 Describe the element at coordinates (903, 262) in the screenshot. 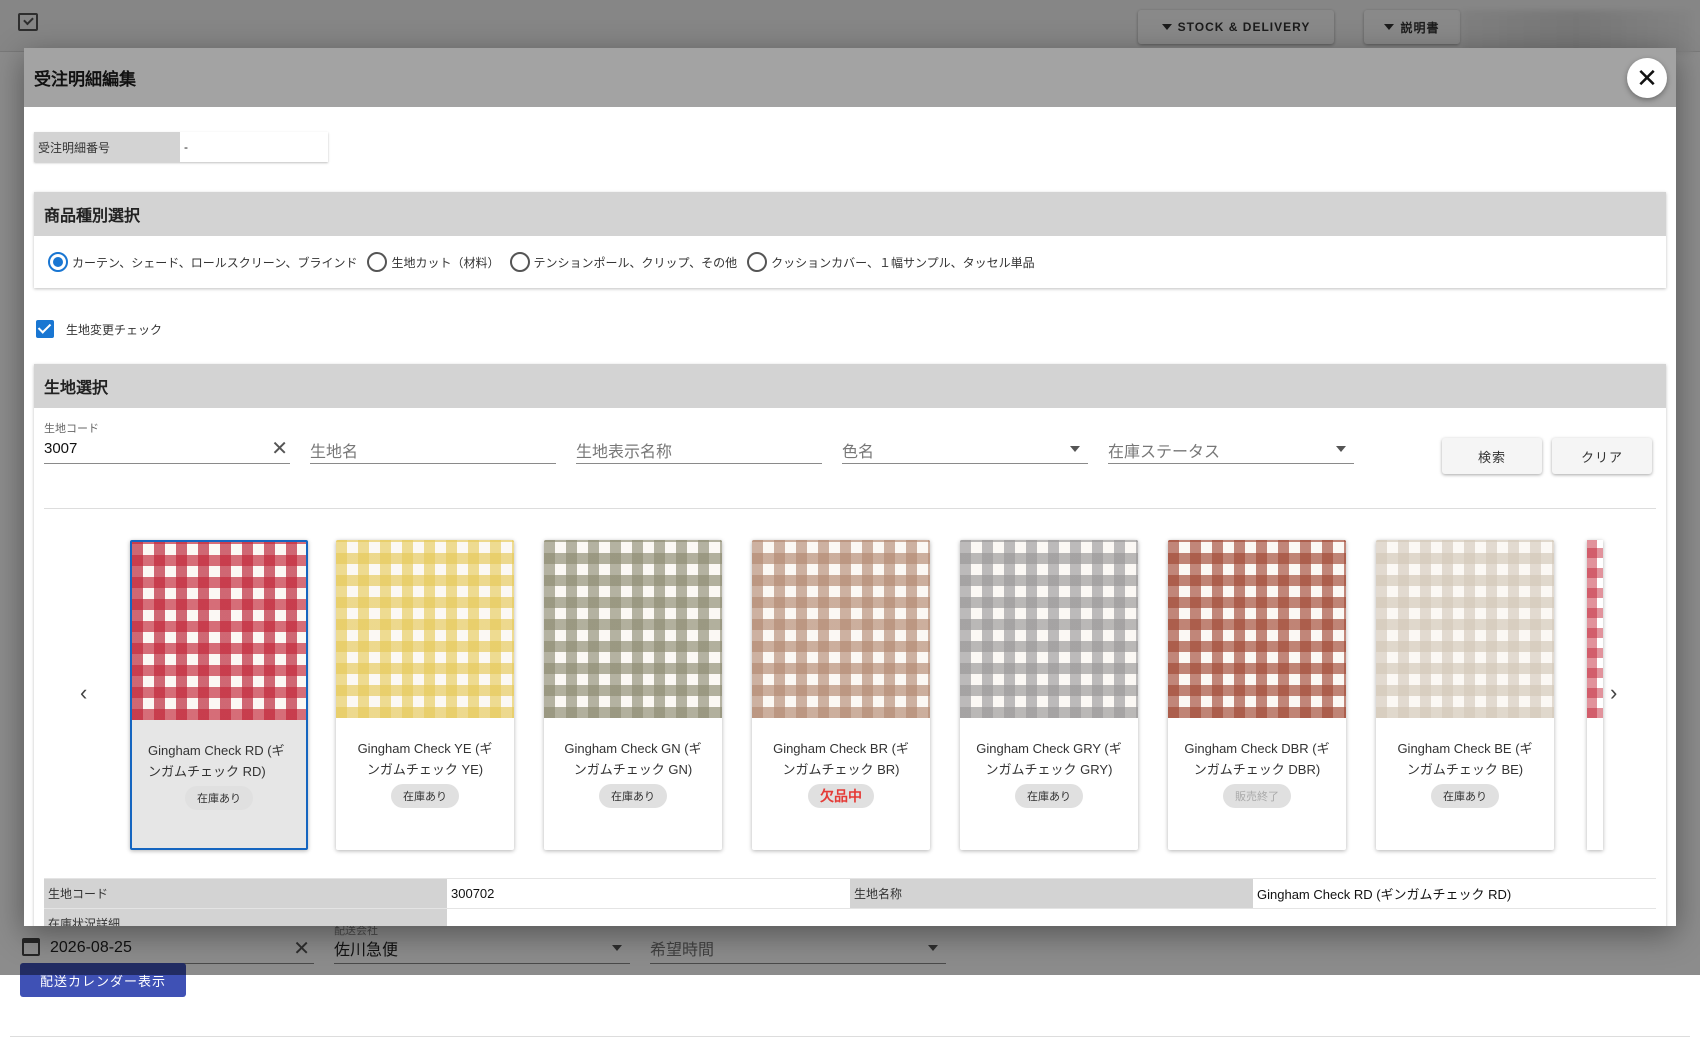

I see `product-type-option-label: クッションカバー、１幅サンプル、タッセル単品` at that location.